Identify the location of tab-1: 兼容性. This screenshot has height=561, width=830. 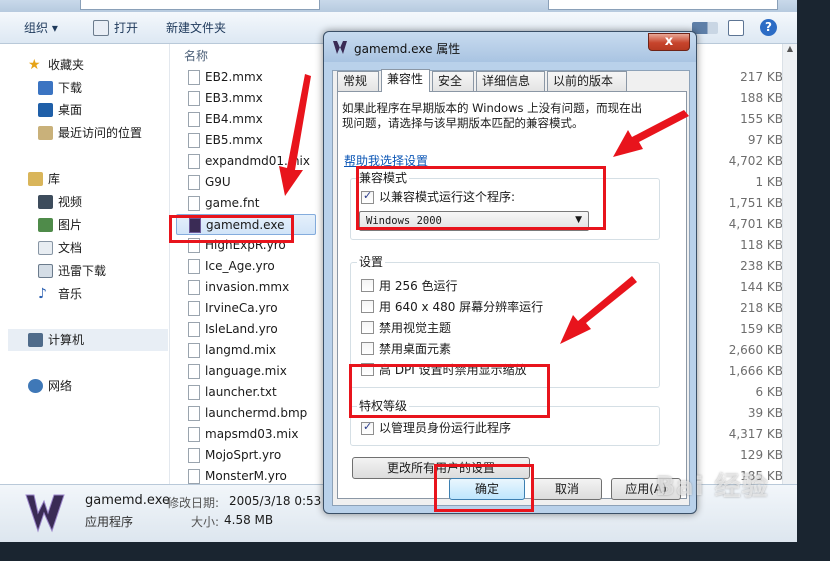
(405, 80).